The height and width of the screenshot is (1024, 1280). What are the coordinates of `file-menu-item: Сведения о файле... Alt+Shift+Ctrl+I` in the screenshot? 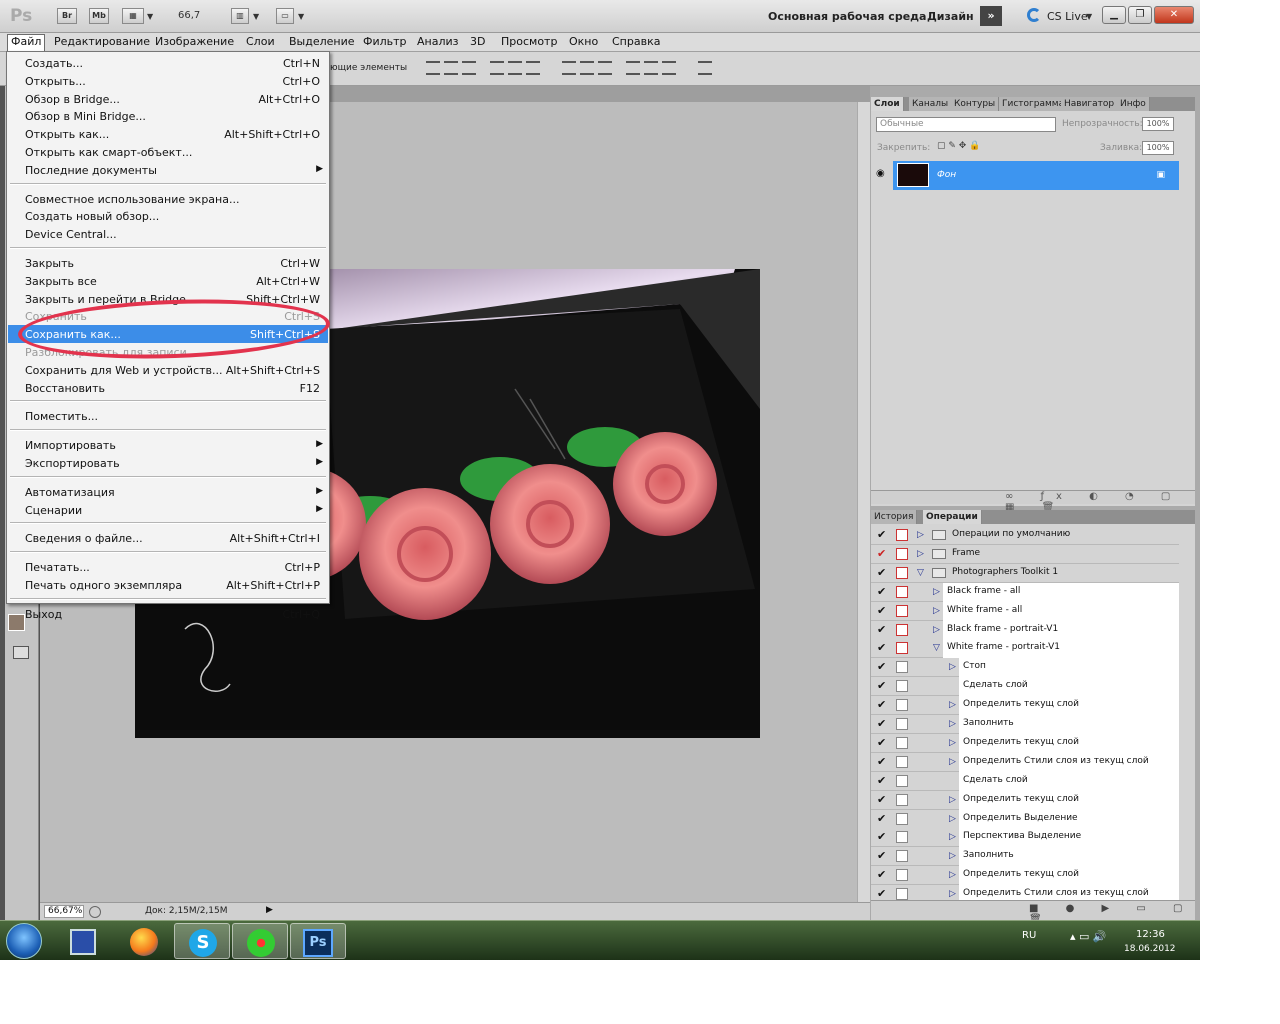 It's located at (168, 538).